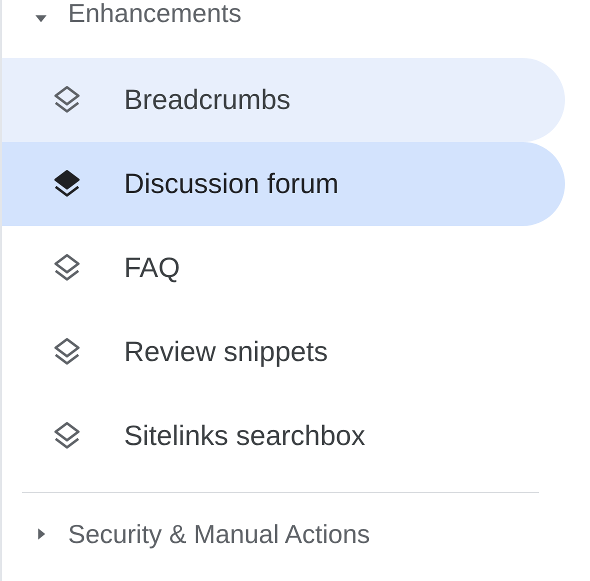 The width and height of the screenshot is (590, 581). Describe the element at coordinates (283, 184) in the screenshot. I see `nav-item: Discussion forum` at that location.